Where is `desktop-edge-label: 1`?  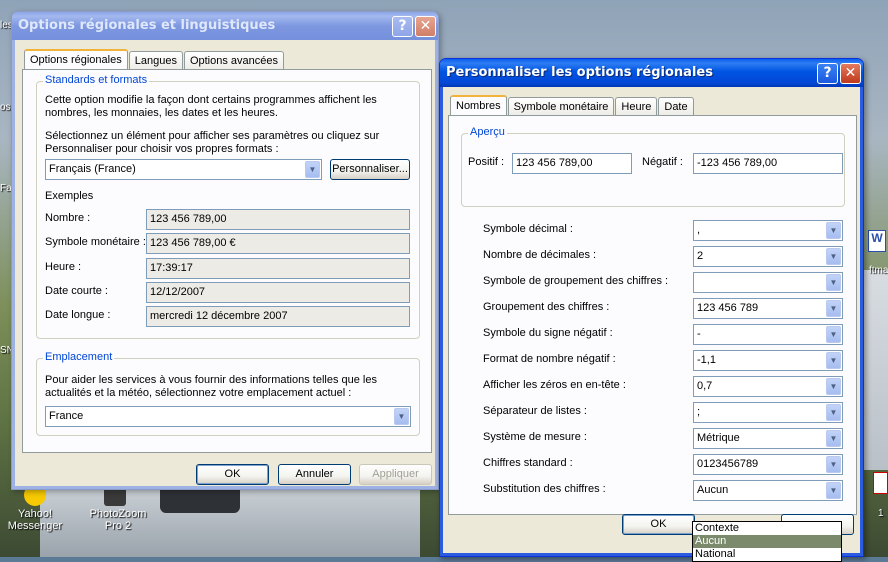 desktop-edge-label: 1 is located at coordinates (881, 513).